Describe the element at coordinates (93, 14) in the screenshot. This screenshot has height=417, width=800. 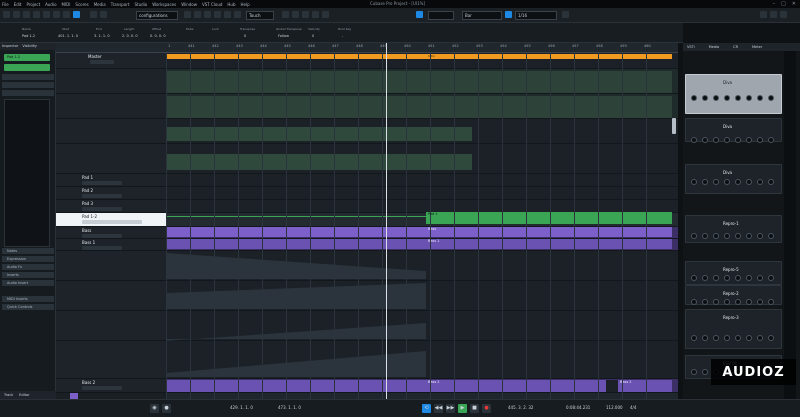
I see `undo-icon` at that location.